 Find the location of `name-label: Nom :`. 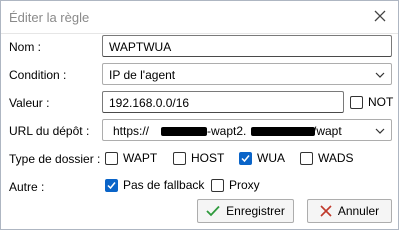

name-label: Nom : is located at coordinates (25, 47).